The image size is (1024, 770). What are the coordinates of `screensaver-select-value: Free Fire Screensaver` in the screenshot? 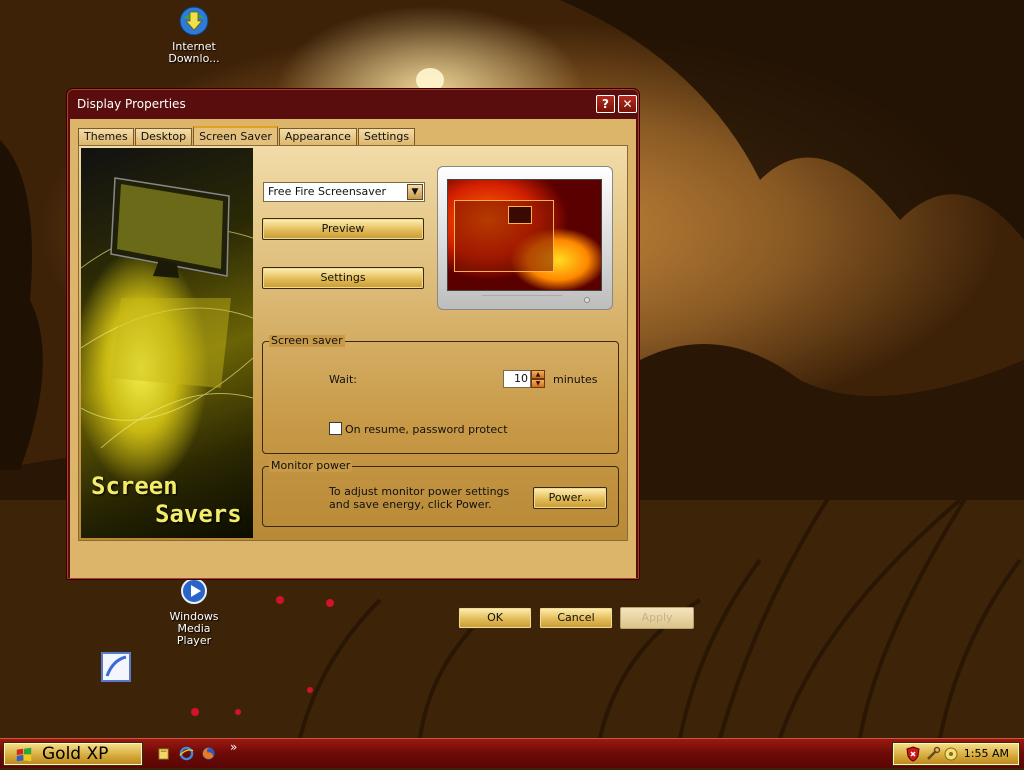 It's located at (327, 191).